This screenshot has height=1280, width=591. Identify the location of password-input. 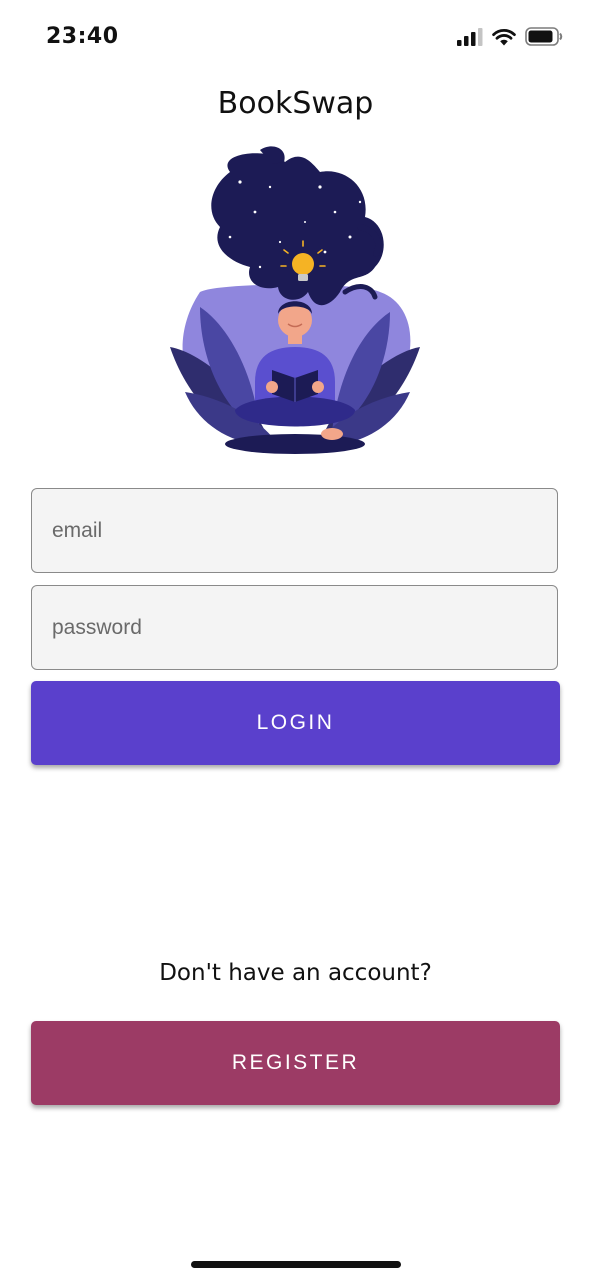
(294, 627).